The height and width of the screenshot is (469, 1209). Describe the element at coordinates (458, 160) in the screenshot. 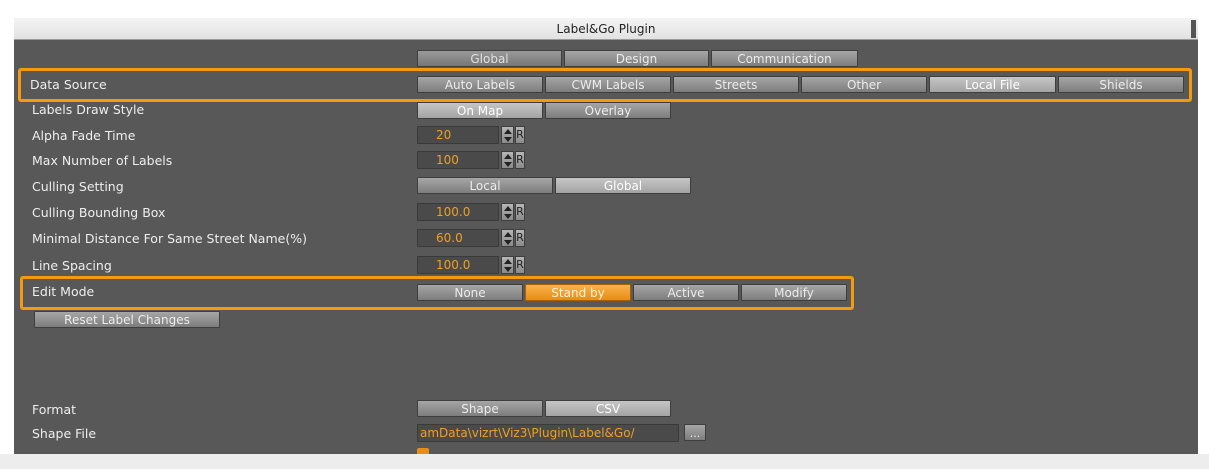

I see `max-labels-field: 100` at that location.